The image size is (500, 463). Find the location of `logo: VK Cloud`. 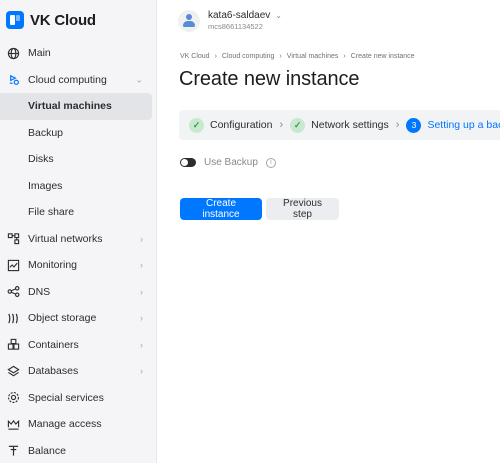

logo: VK Cloud is located at coordinates (51, 20).